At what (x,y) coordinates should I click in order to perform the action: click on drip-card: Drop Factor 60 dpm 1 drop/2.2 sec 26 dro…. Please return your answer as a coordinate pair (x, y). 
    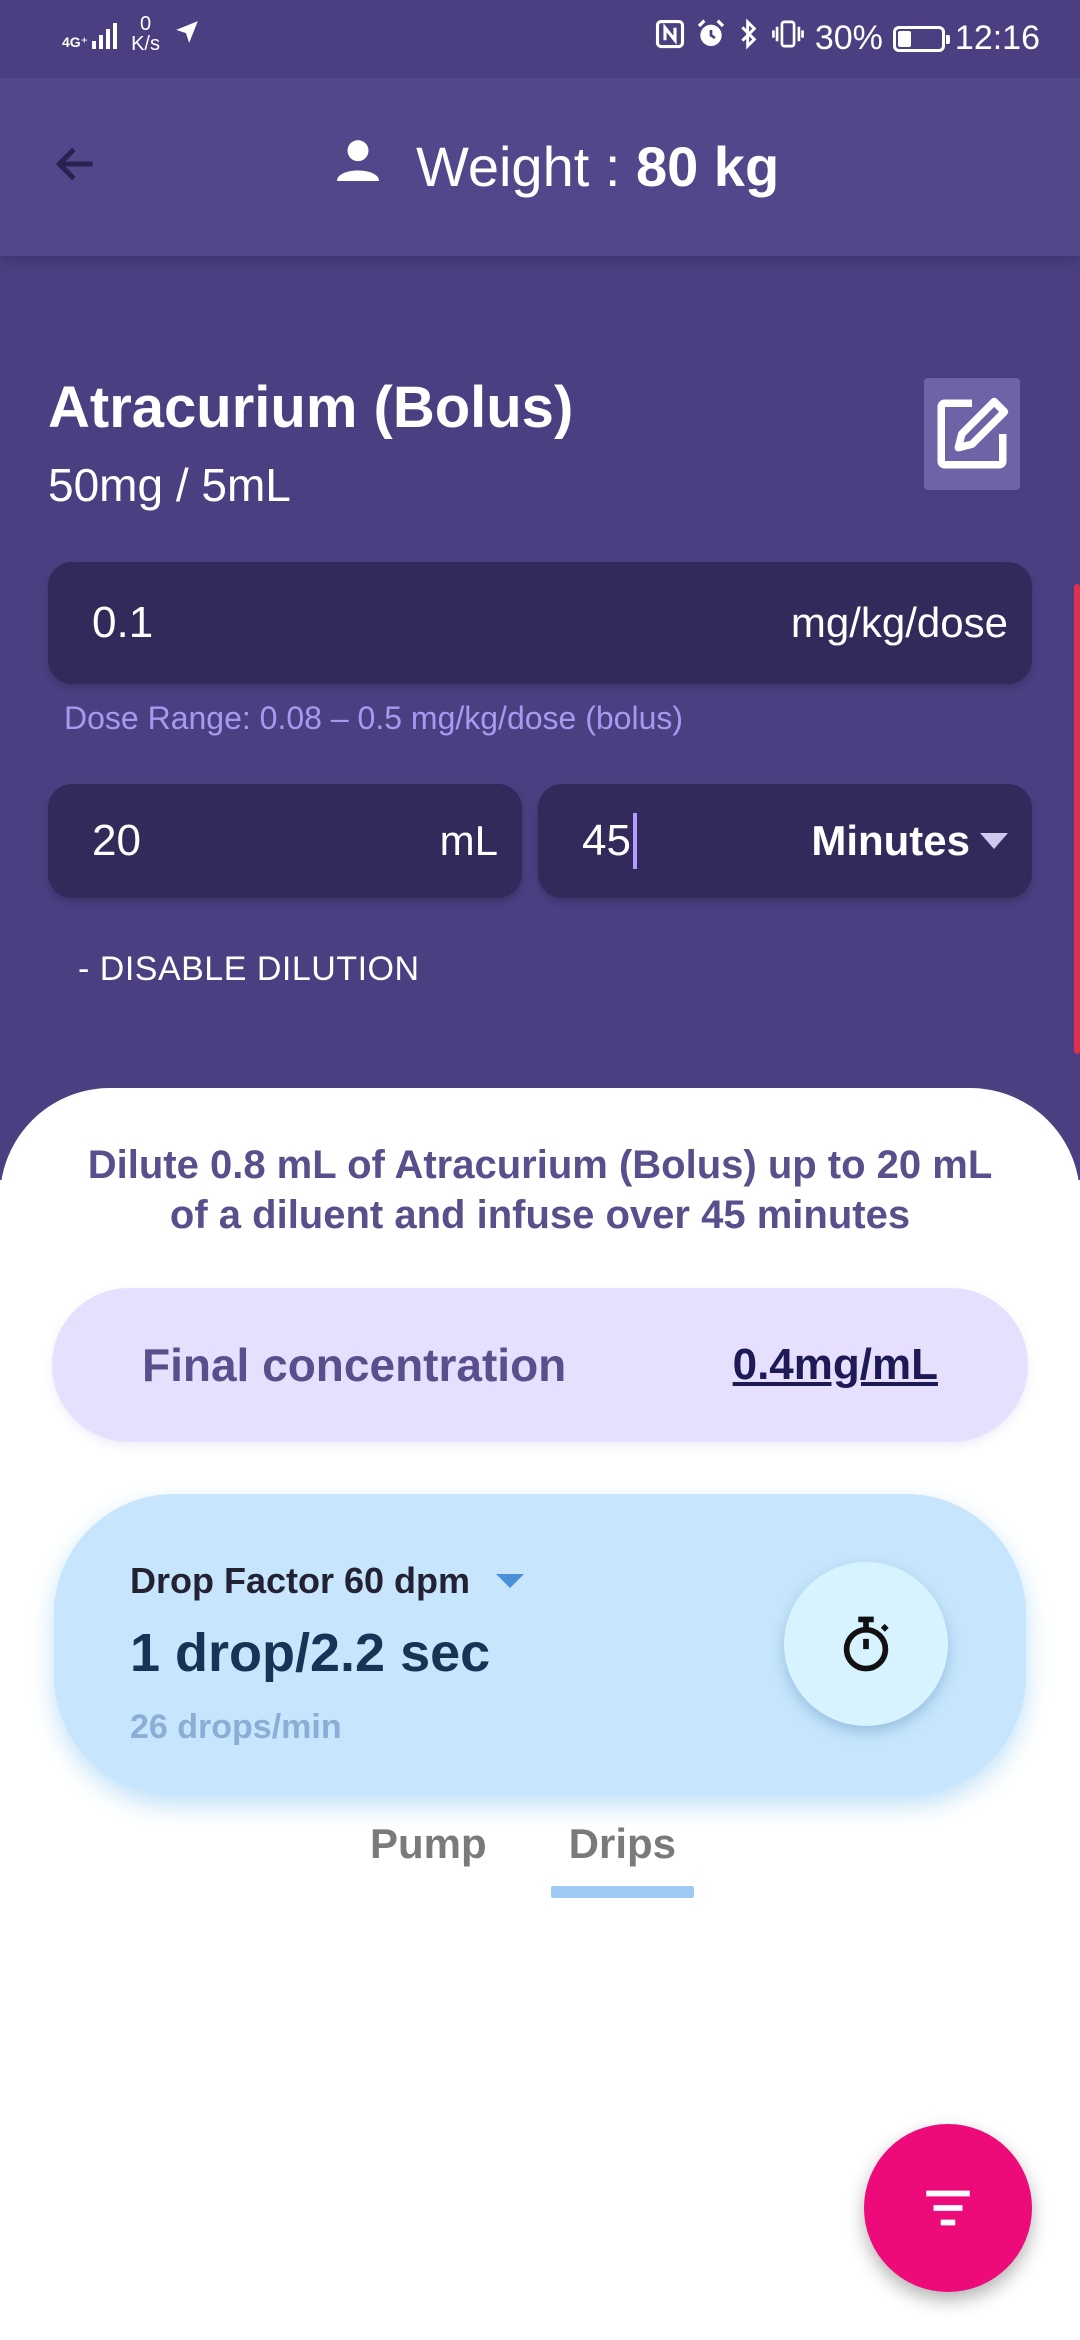
    Looking at the image, I should click on (540, 1645).